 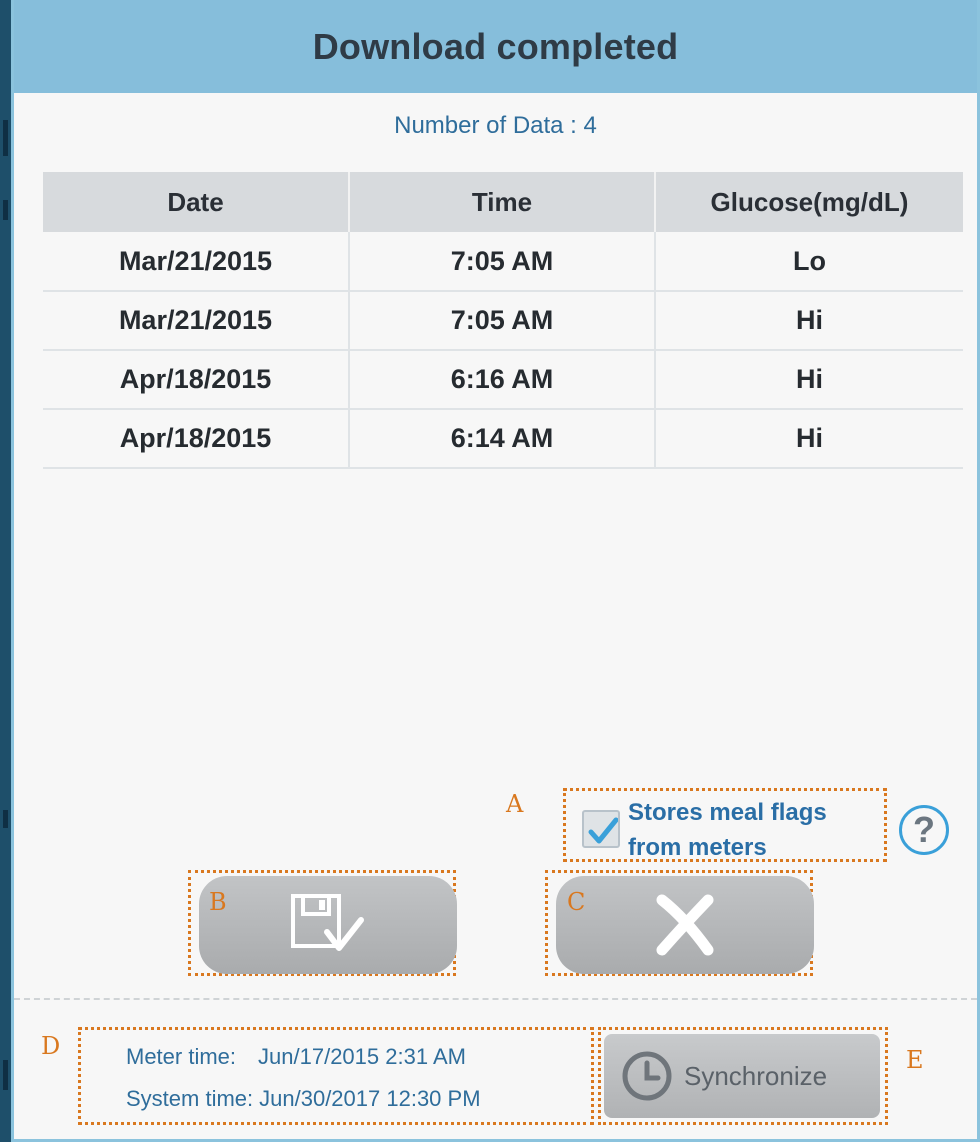 What do you see at coordinates (727, 812) in the screenshot?
I see `meal-flags-label-line1: Stores meal flags` at bounding box center [727, 812].